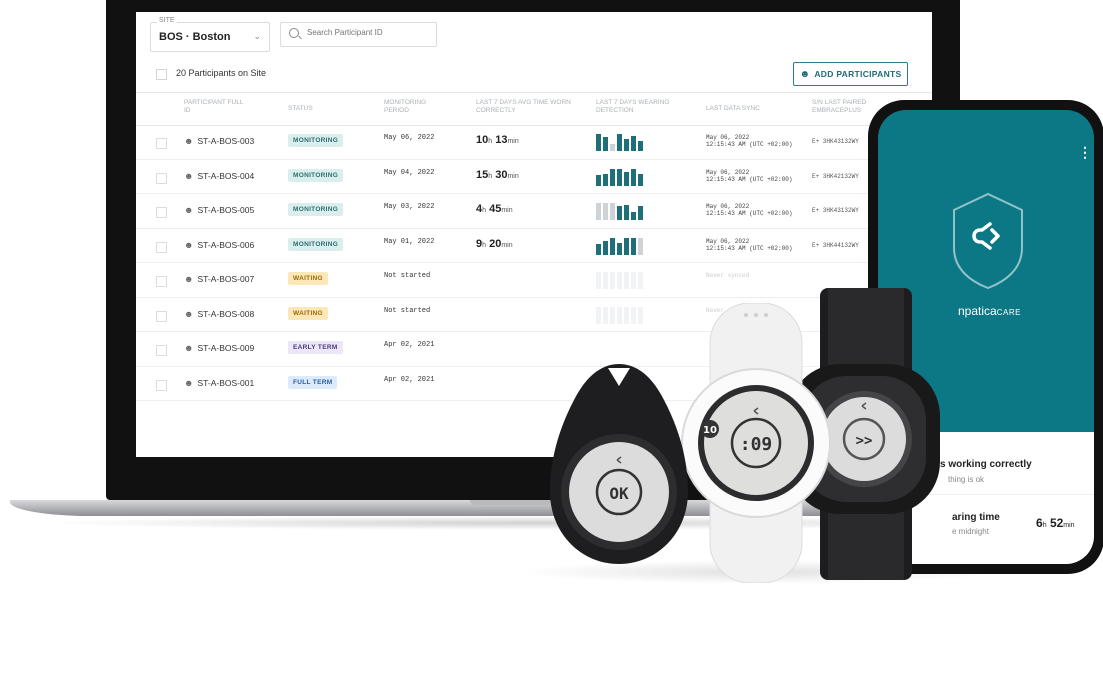 This screenshot has height=699, width=1103. I want to click on add-participants-button: ☻ ADD PARTICIPANTS, so click(850, 74).